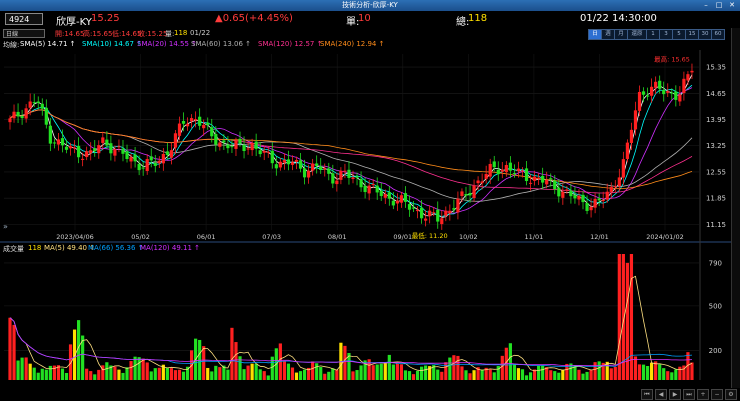 Image resolution: width=740 pixels, height=401 pixels. I want to click on scroll-left-icon: ◀, so click(661, 394).